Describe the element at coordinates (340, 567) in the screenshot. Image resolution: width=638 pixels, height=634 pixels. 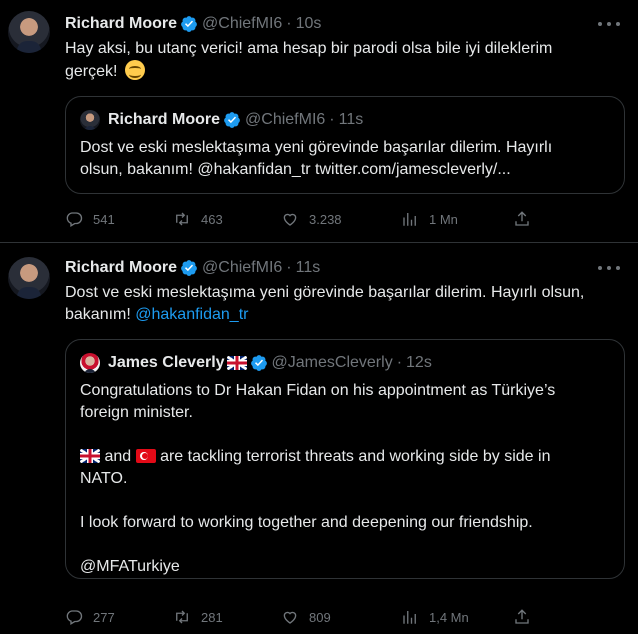
I see `quoted-paragraph: @MFATurkiye` at that location.